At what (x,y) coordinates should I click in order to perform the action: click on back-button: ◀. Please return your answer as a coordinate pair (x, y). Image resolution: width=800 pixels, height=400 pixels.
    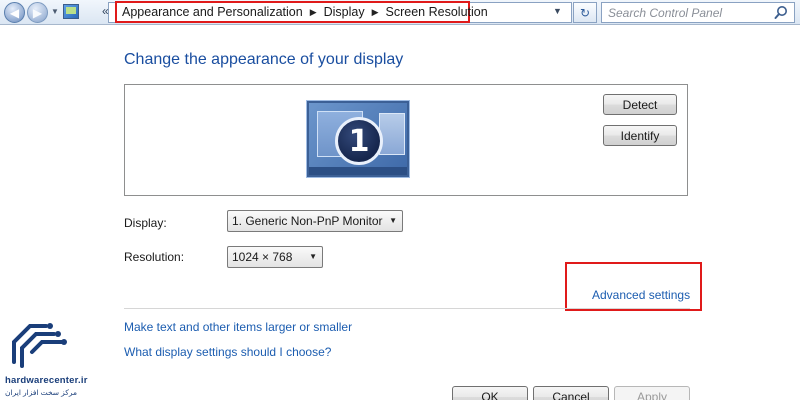
    Looking at the image, I should click on (14, 12).